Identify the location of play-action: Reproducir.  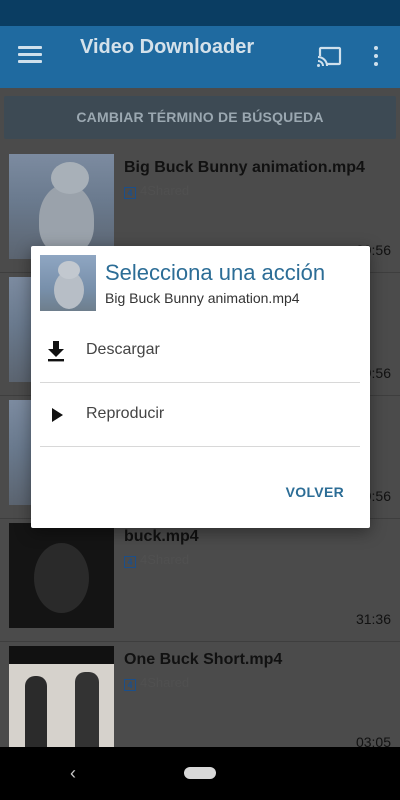
(200, 416).